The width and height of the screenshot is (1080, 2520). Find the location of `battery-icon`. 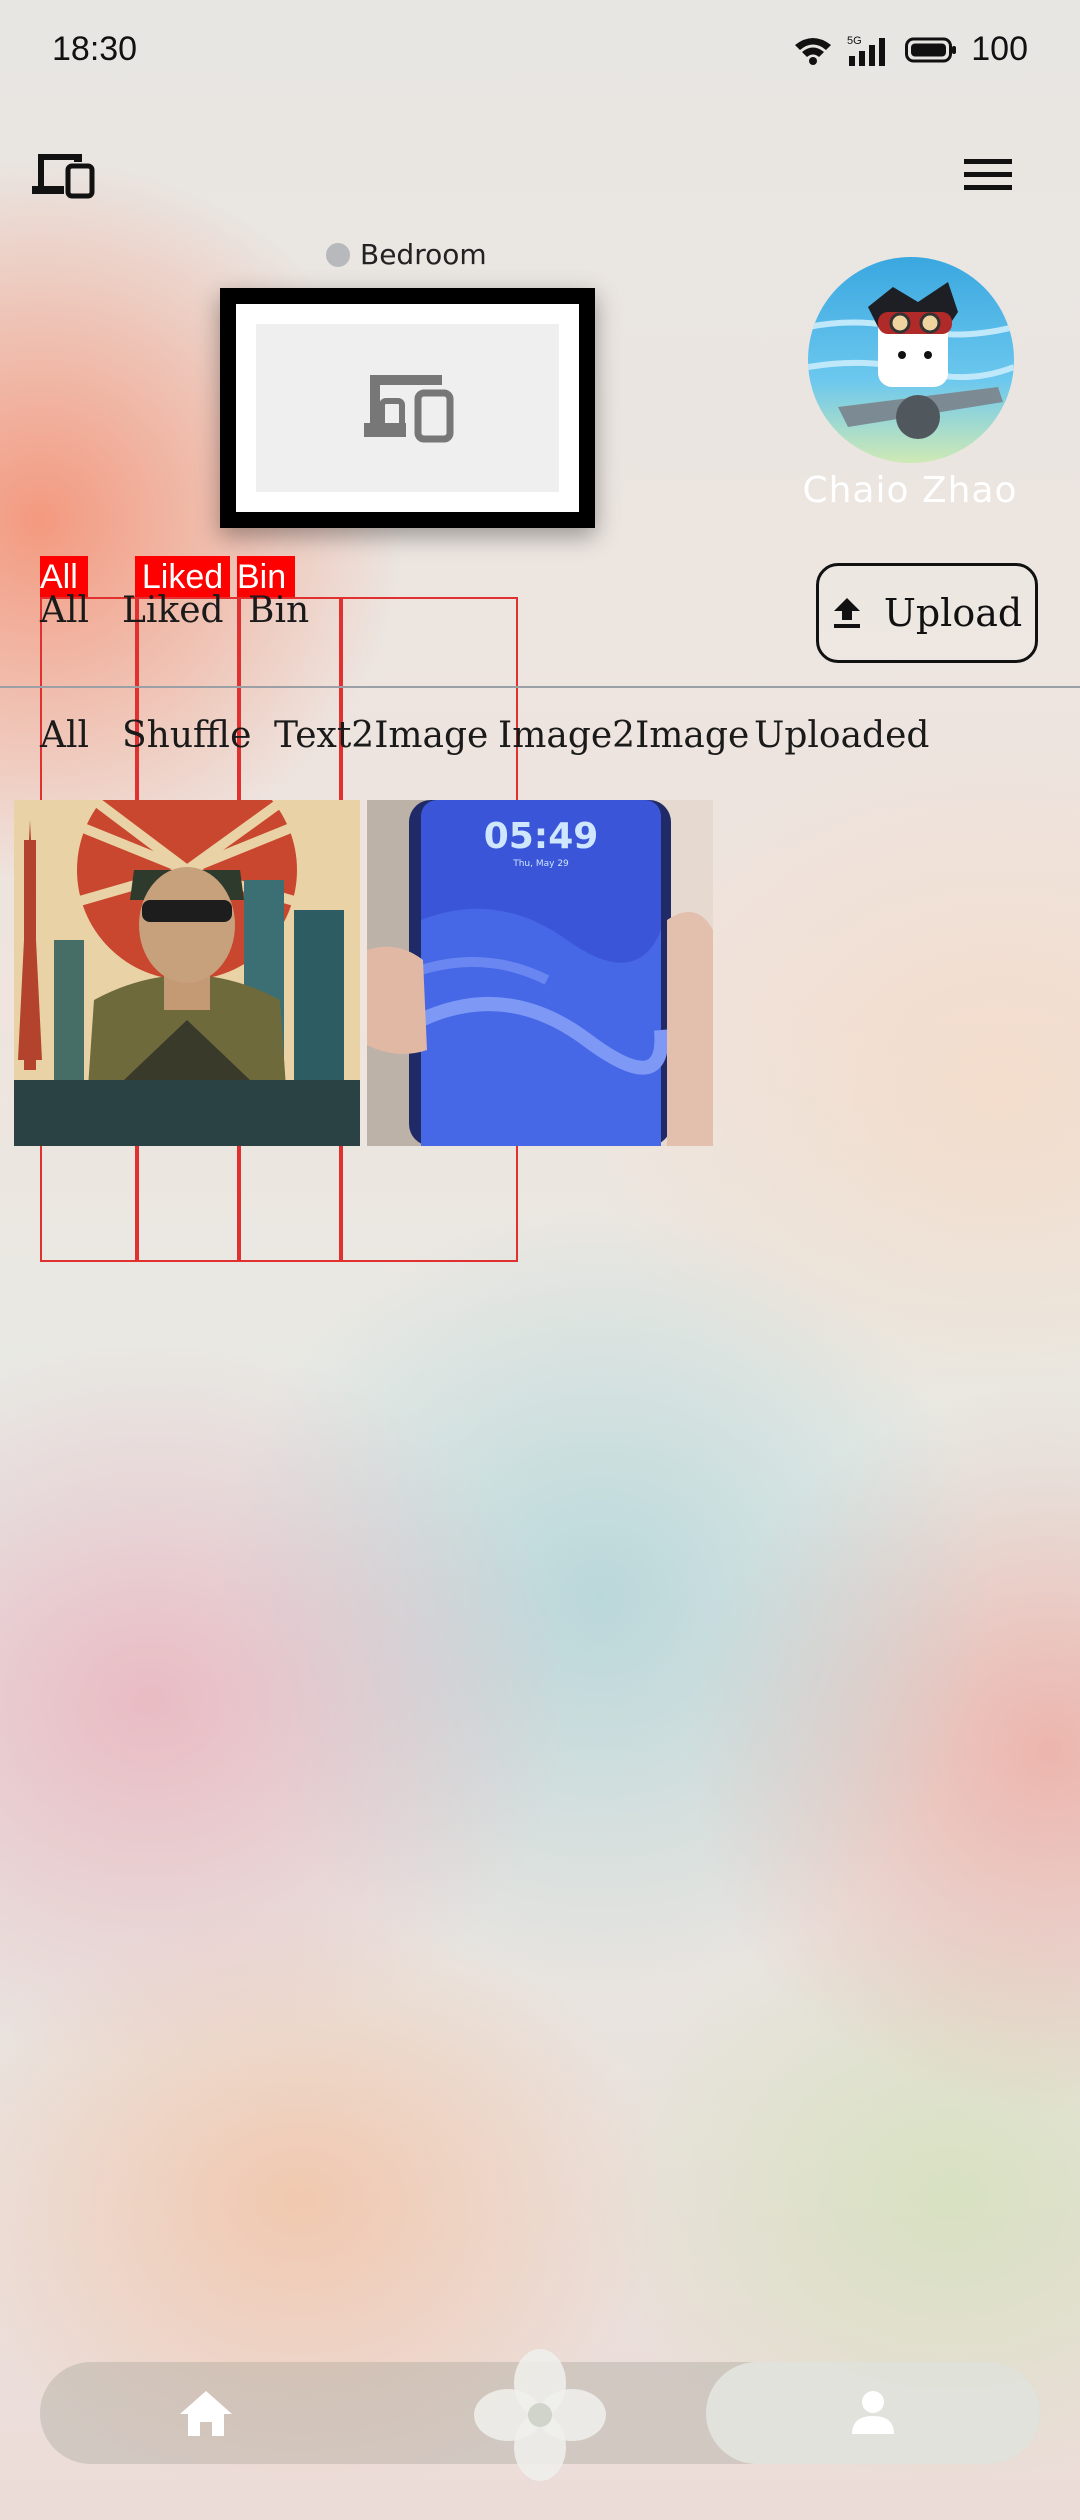

battery-icon is located at coordinates (931, 49).